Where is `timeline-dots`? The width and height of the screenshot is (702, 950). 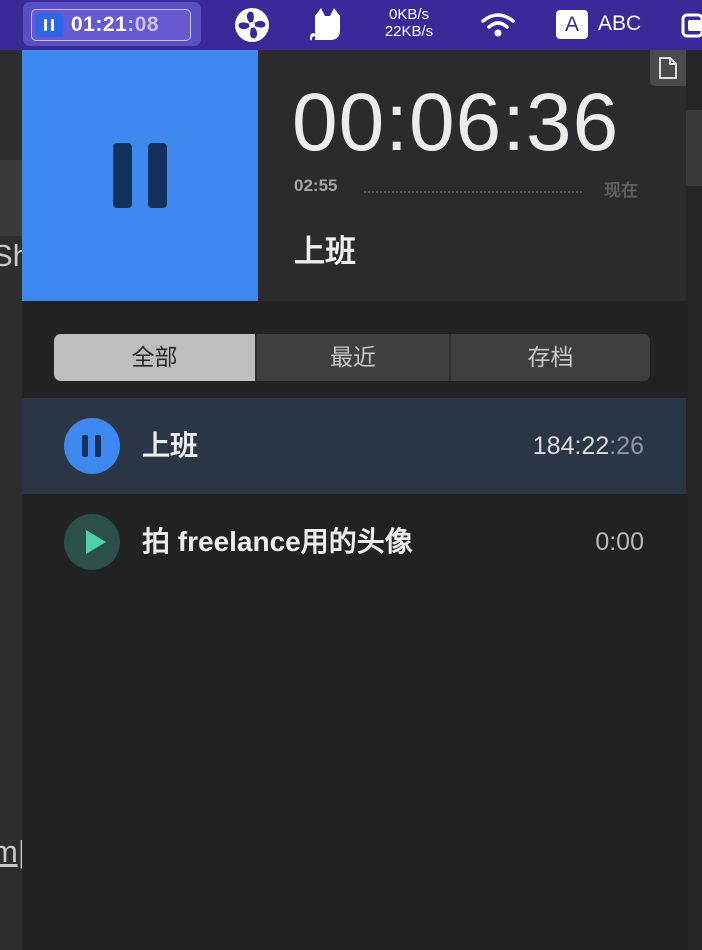
timeline-dots is located at coordinates (473, 192).